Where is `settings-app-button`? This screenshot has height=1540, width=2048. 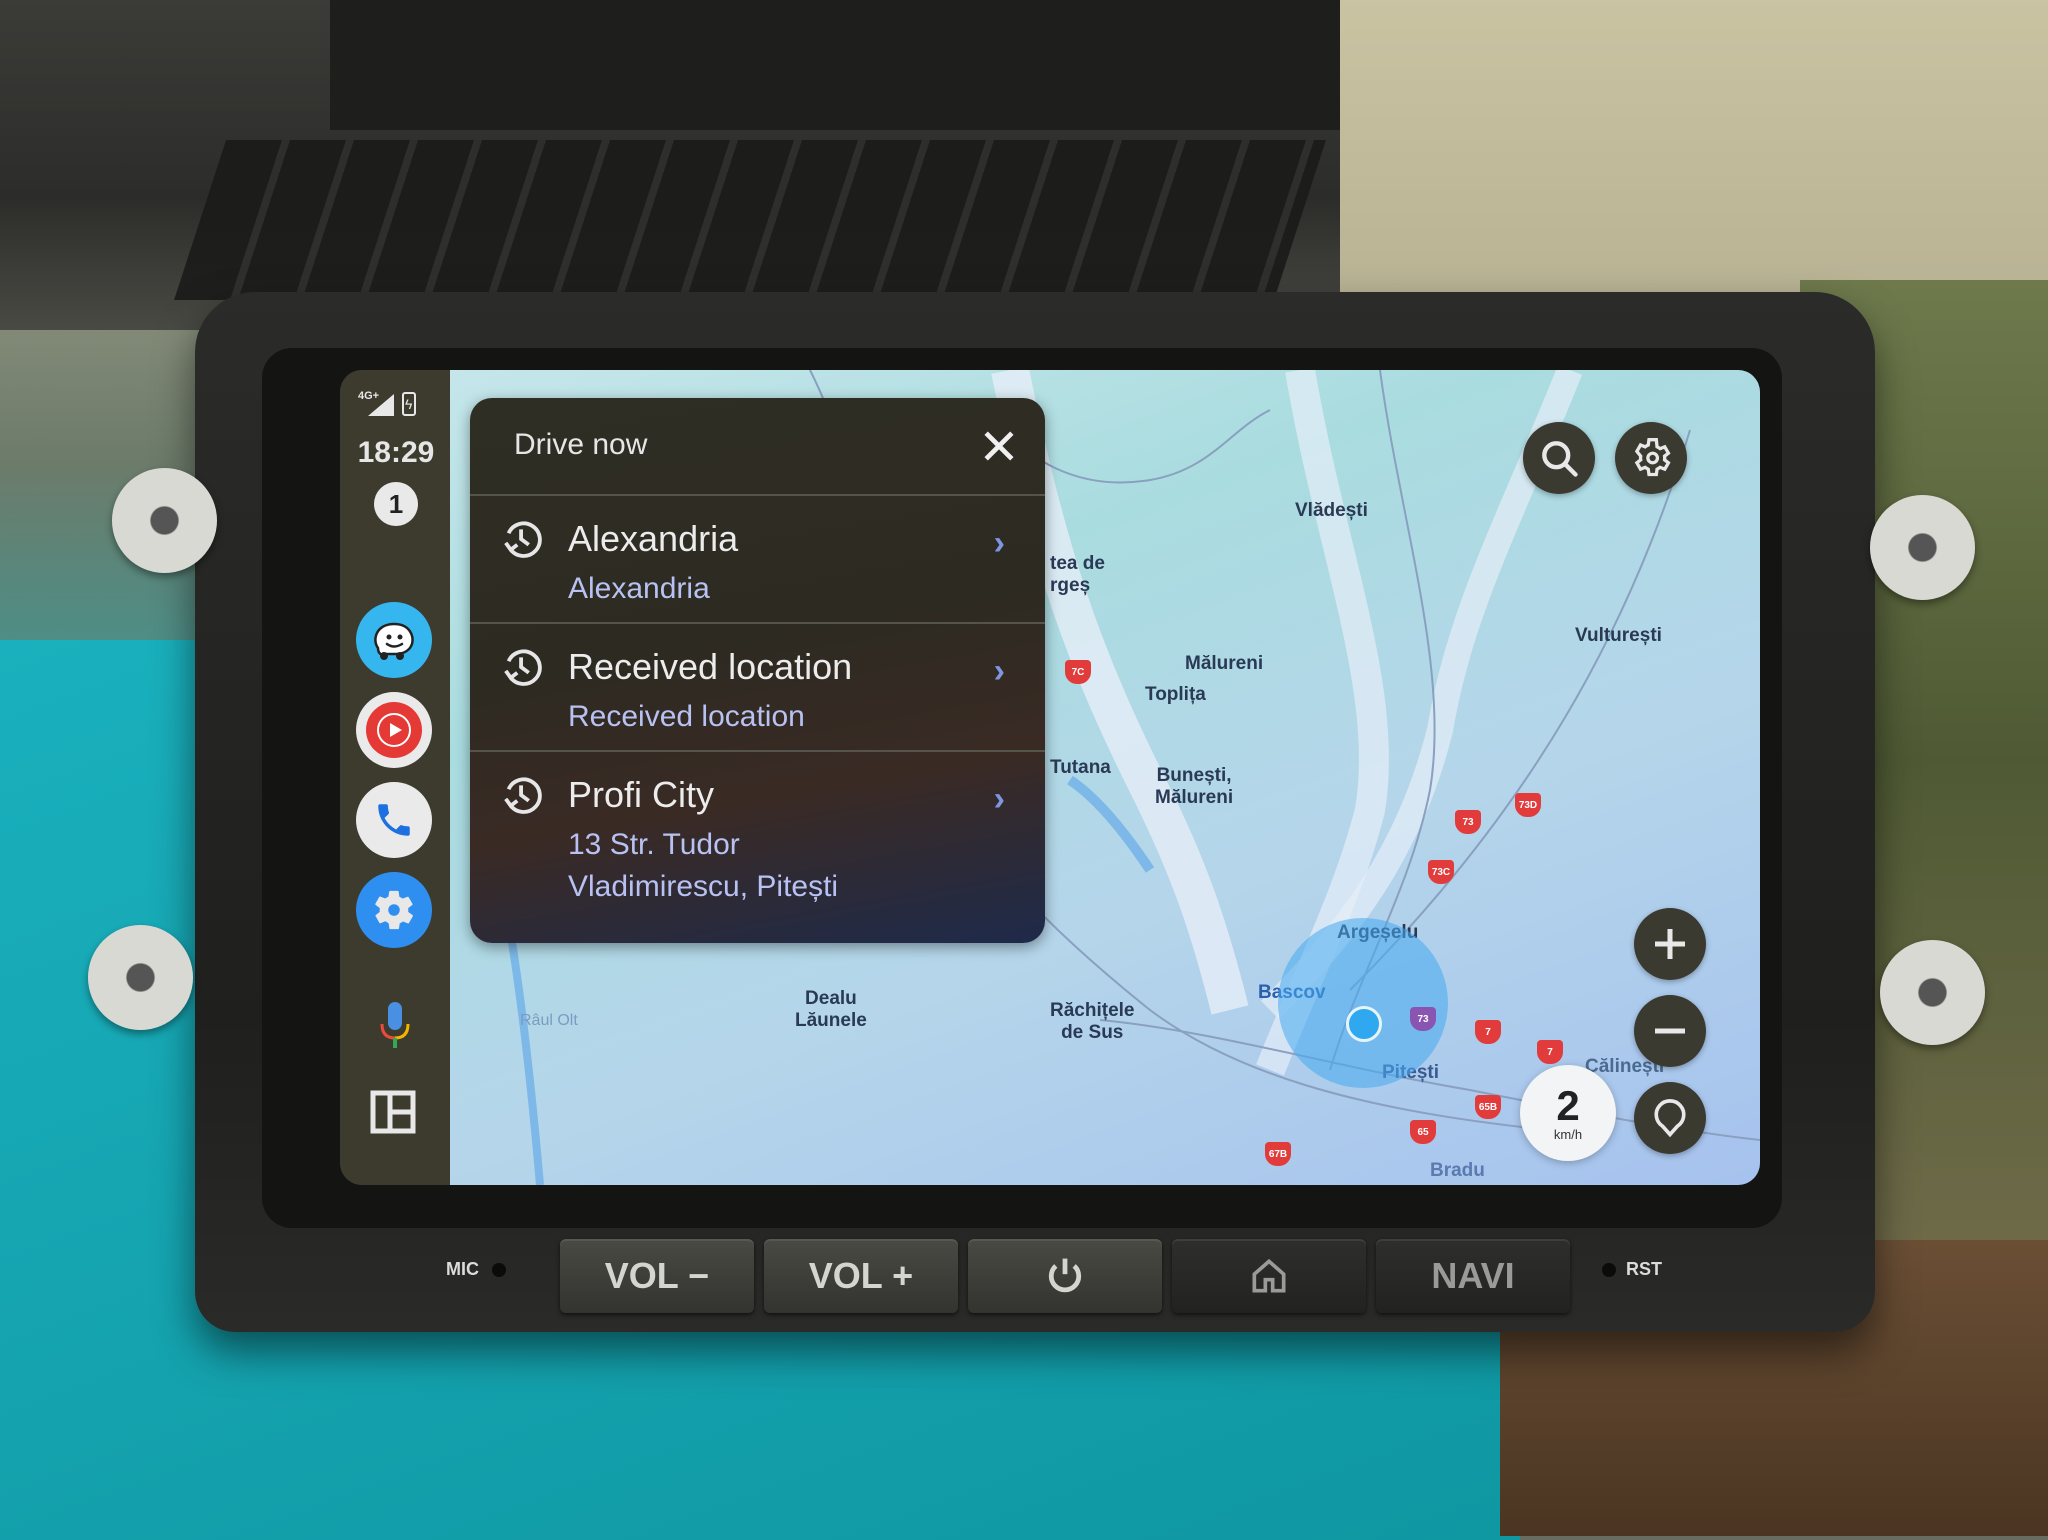 settings-app-button is located at coordinates (394, 910).